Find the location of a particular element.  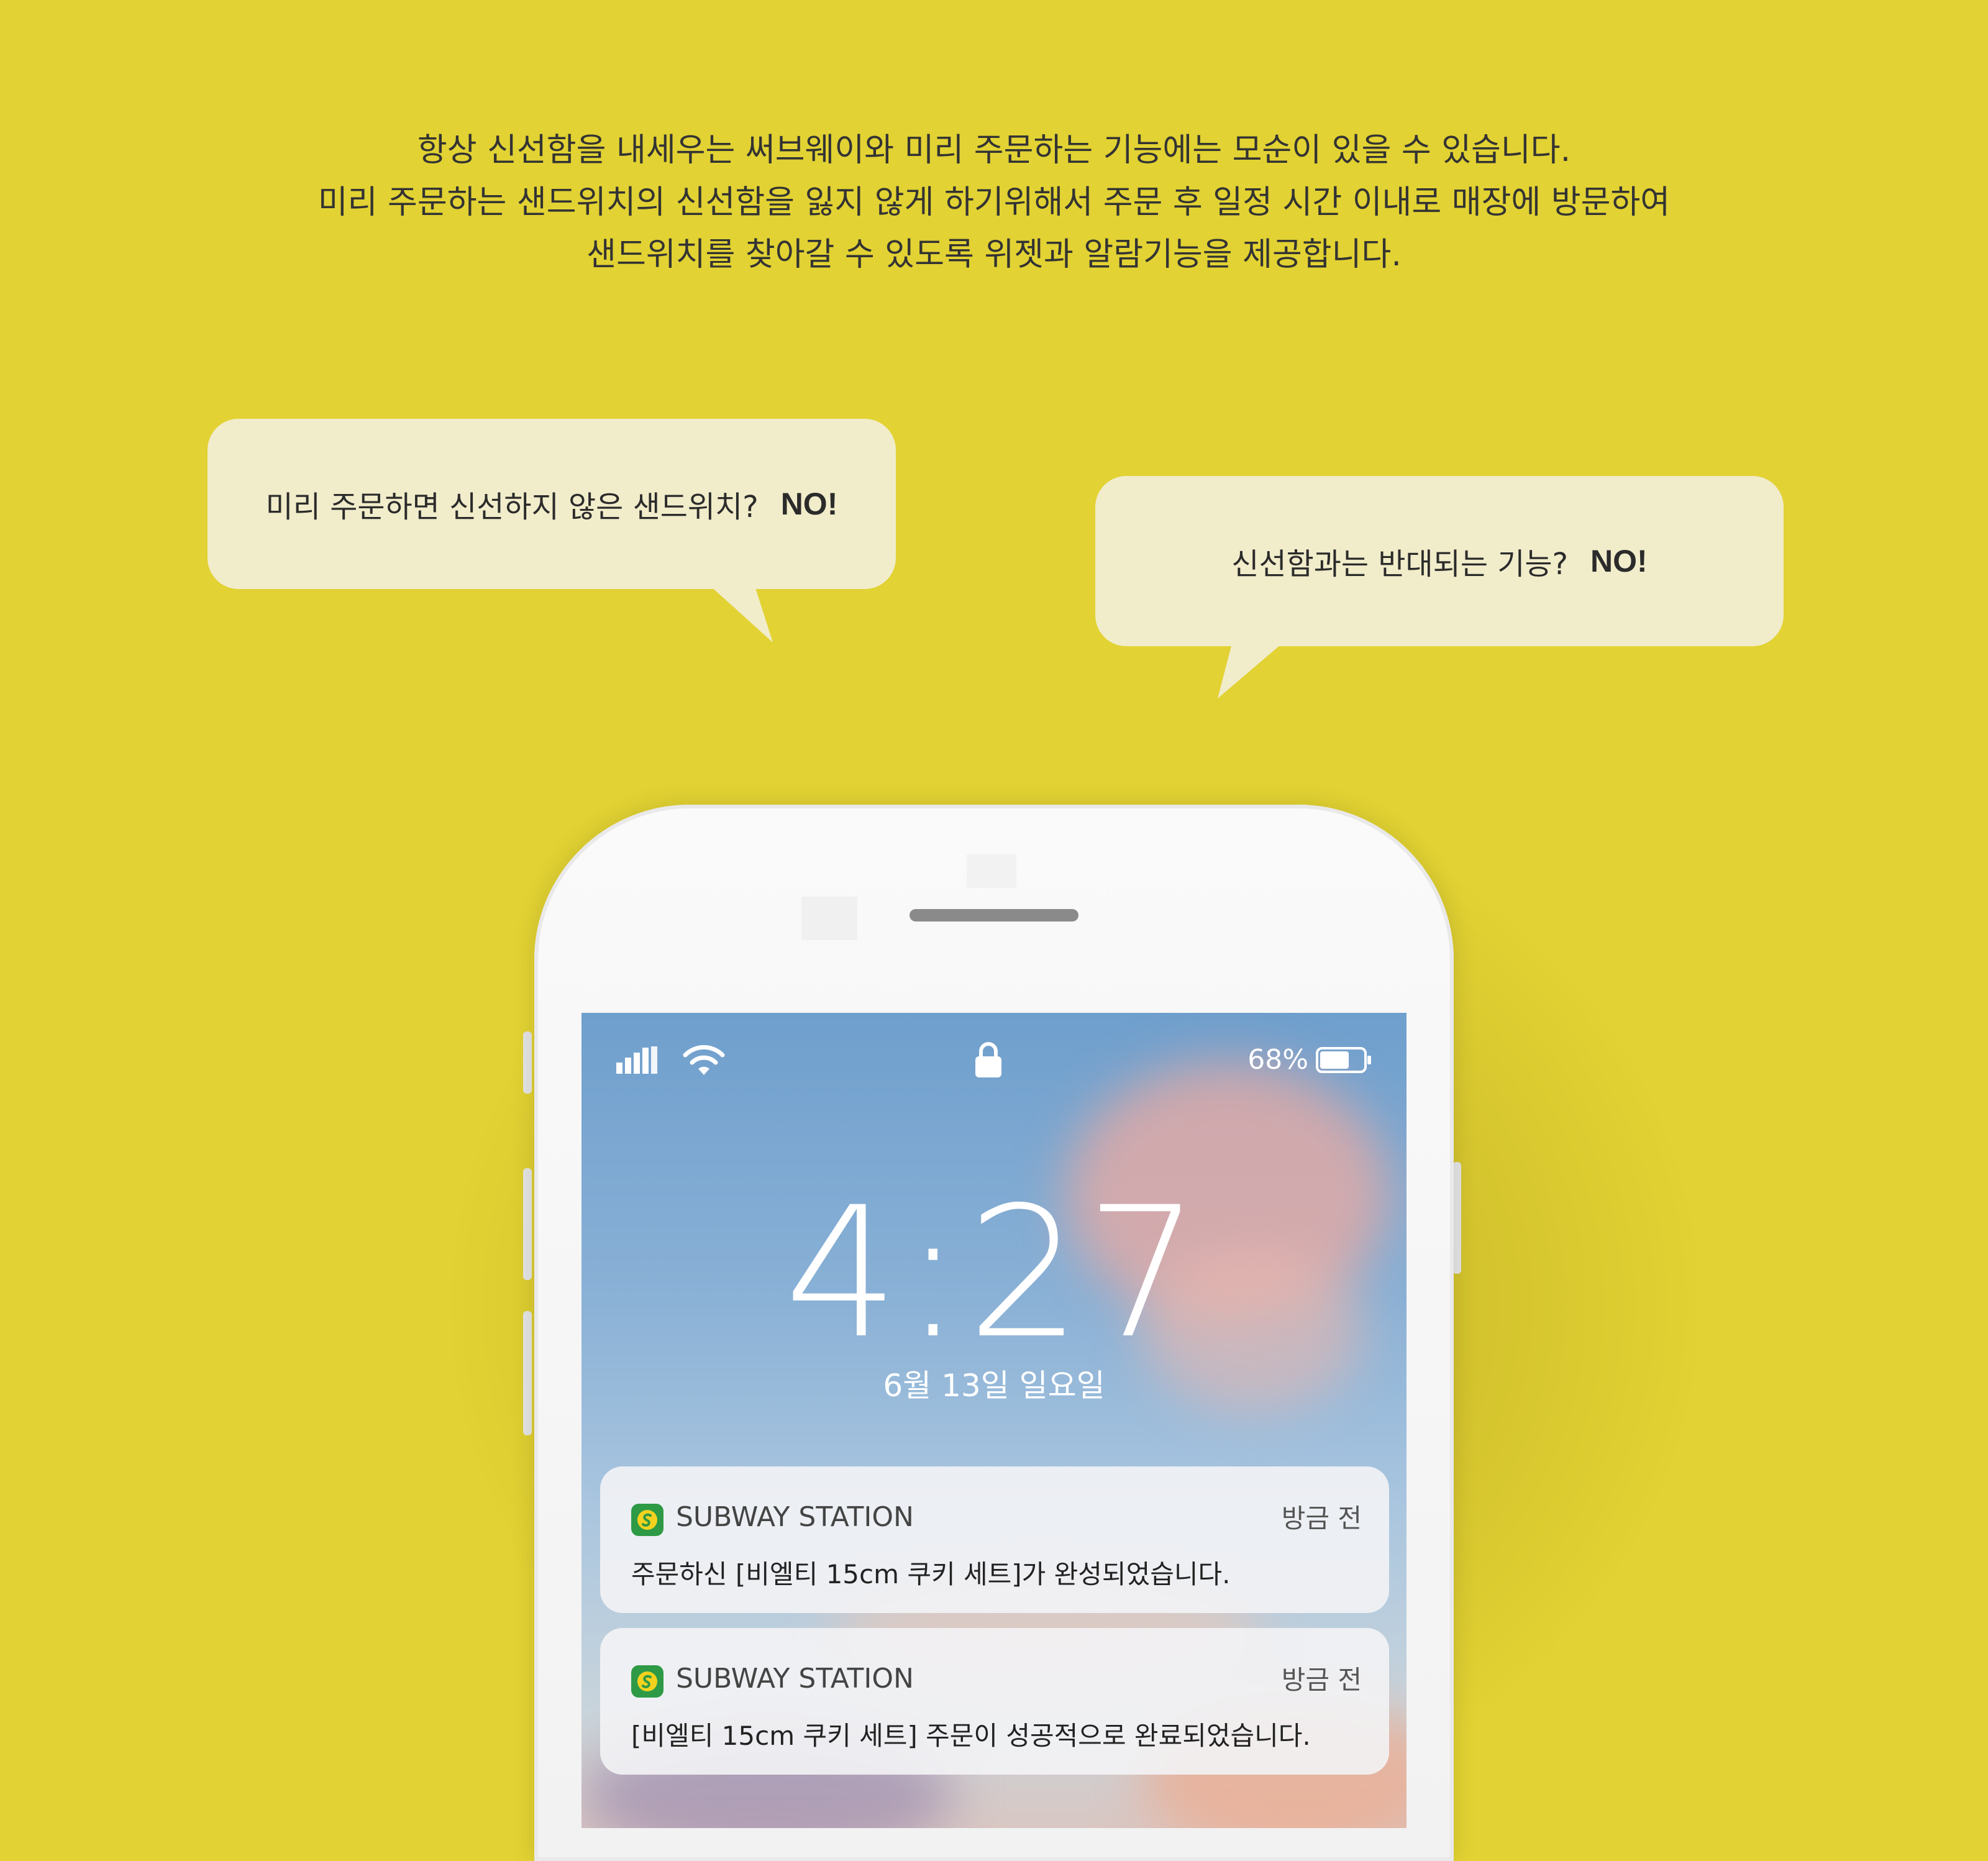

phone-speaker is located at coordinates (994, 915).